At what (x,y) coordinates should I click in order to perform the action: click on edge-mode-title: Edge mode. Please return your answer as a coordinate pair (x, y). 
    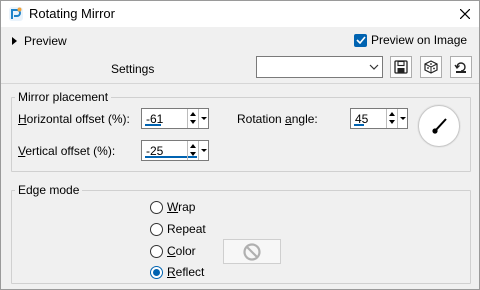
    Looking at the image, I should click on (49, 190).